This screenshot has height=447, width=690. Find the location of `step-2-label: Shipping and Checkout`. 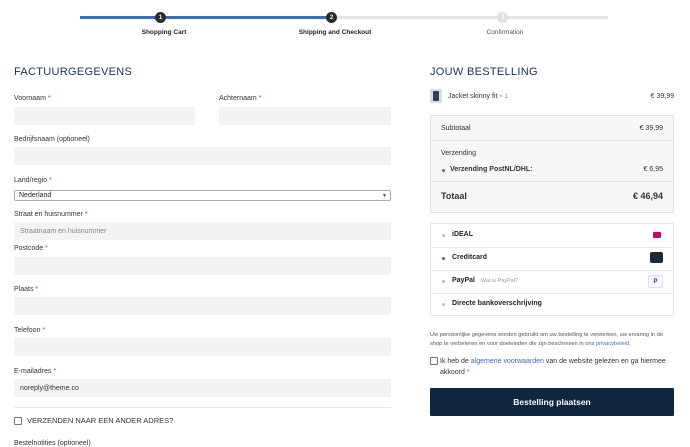

step-2-label: Shipping and Checkout is located at coordinates (335, 32).